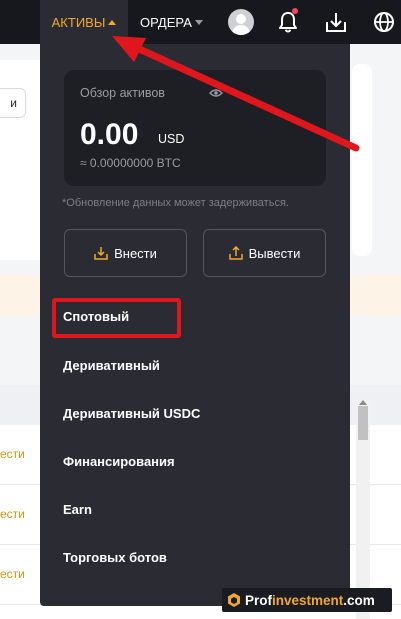 The width and height of the screenshot is (401, 619). Describe the element at coordinates (363, 509) in the screenshot. I see `scrollbar` at that location.